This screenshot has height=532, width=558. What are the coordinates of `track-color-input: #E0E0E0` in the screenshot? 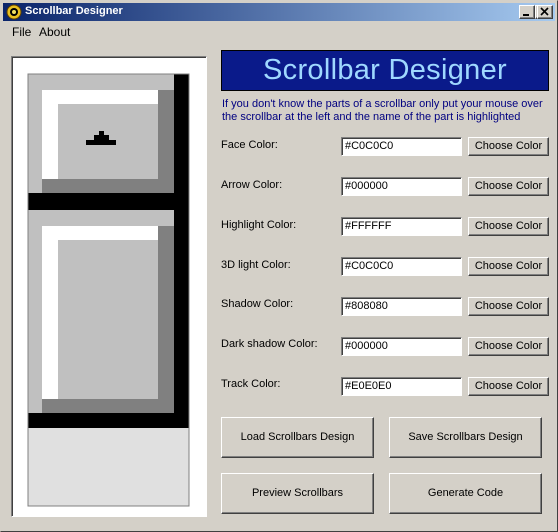 It's located at (401, 386).